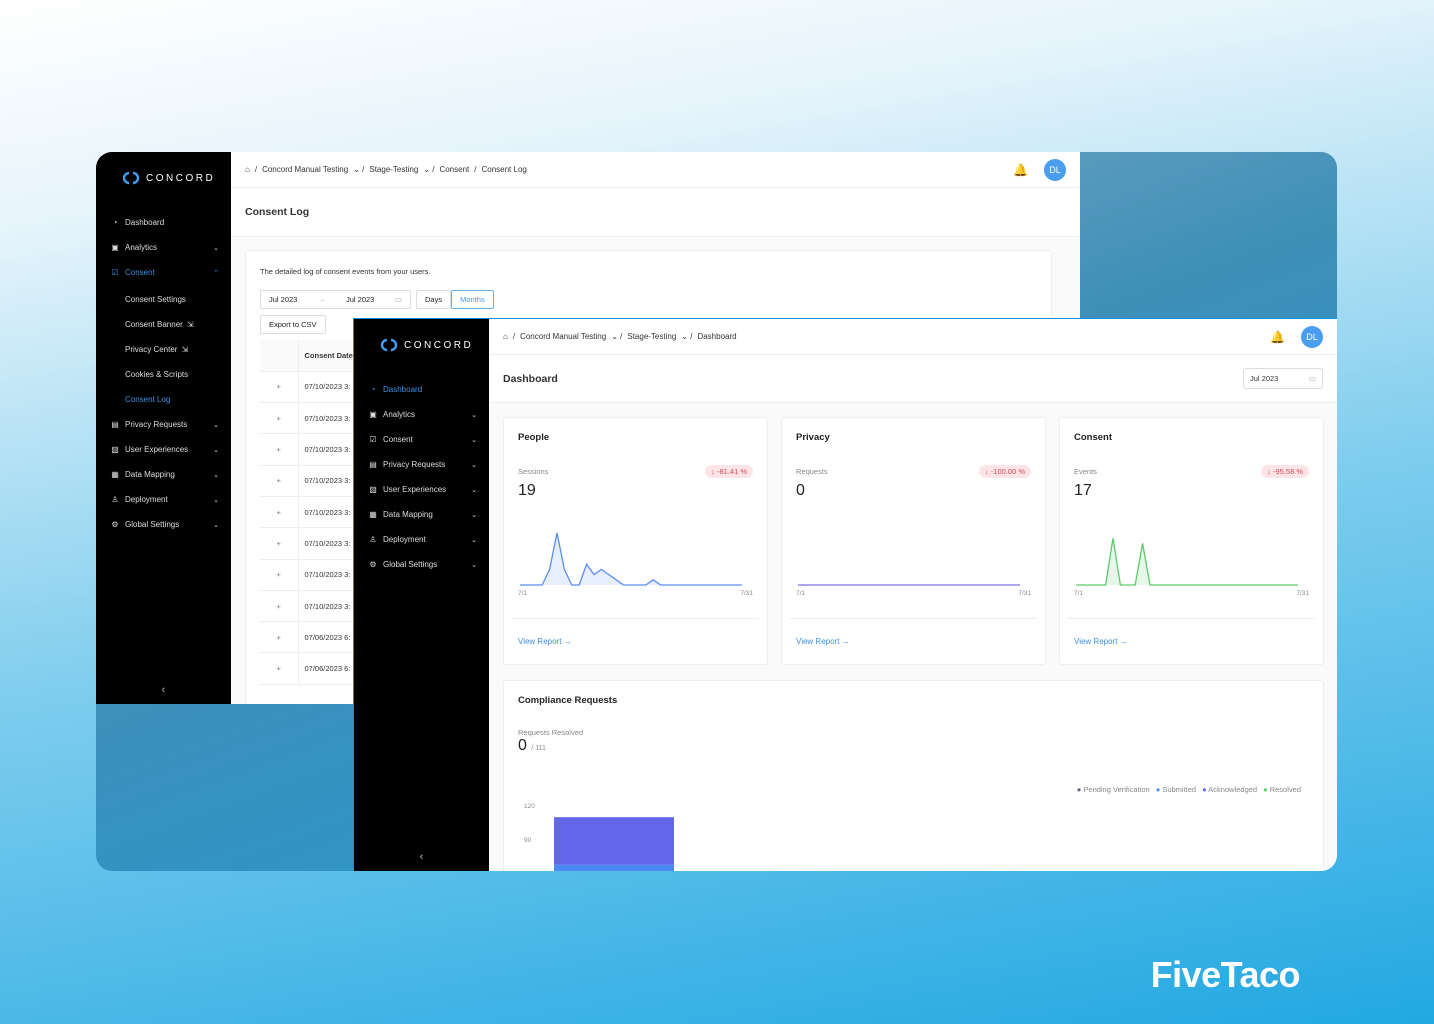 The width and height of the screenshot is (1434, 1024). What do you see at coordinates (115, 449) in the screenshot?
I see `user-experiences-icon: ▨` at bounding box center [115, 449].